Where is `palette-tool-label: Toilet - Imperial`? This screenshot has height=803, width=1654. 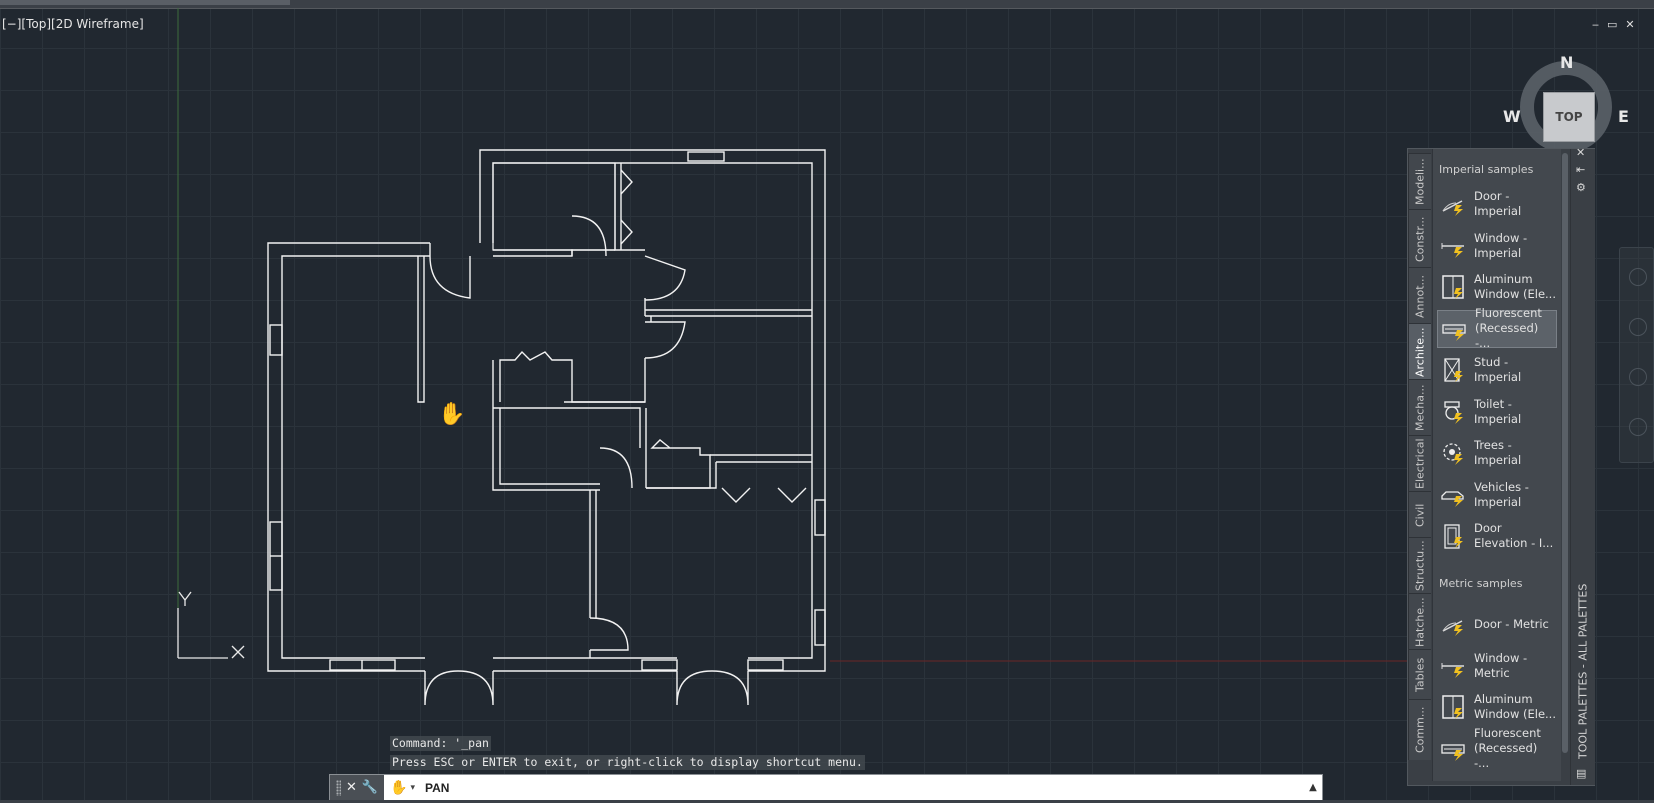 palette-tool-label: Toilet - Imperial is located at coordinates (1498, 411).